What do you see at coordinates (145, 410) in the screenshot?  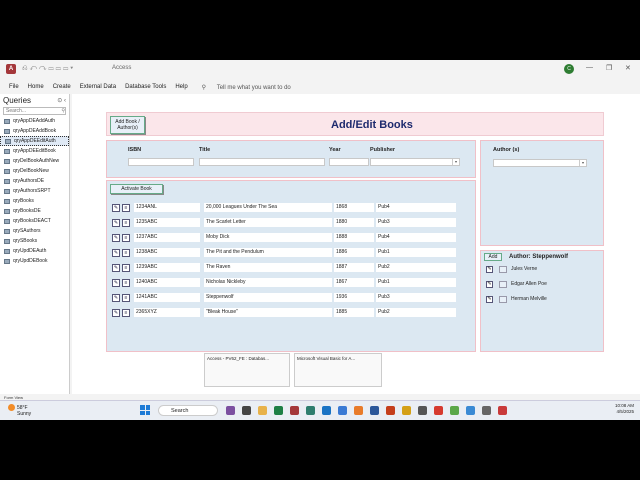 I see `windows-start-icon` at bounding box center [145, 410].